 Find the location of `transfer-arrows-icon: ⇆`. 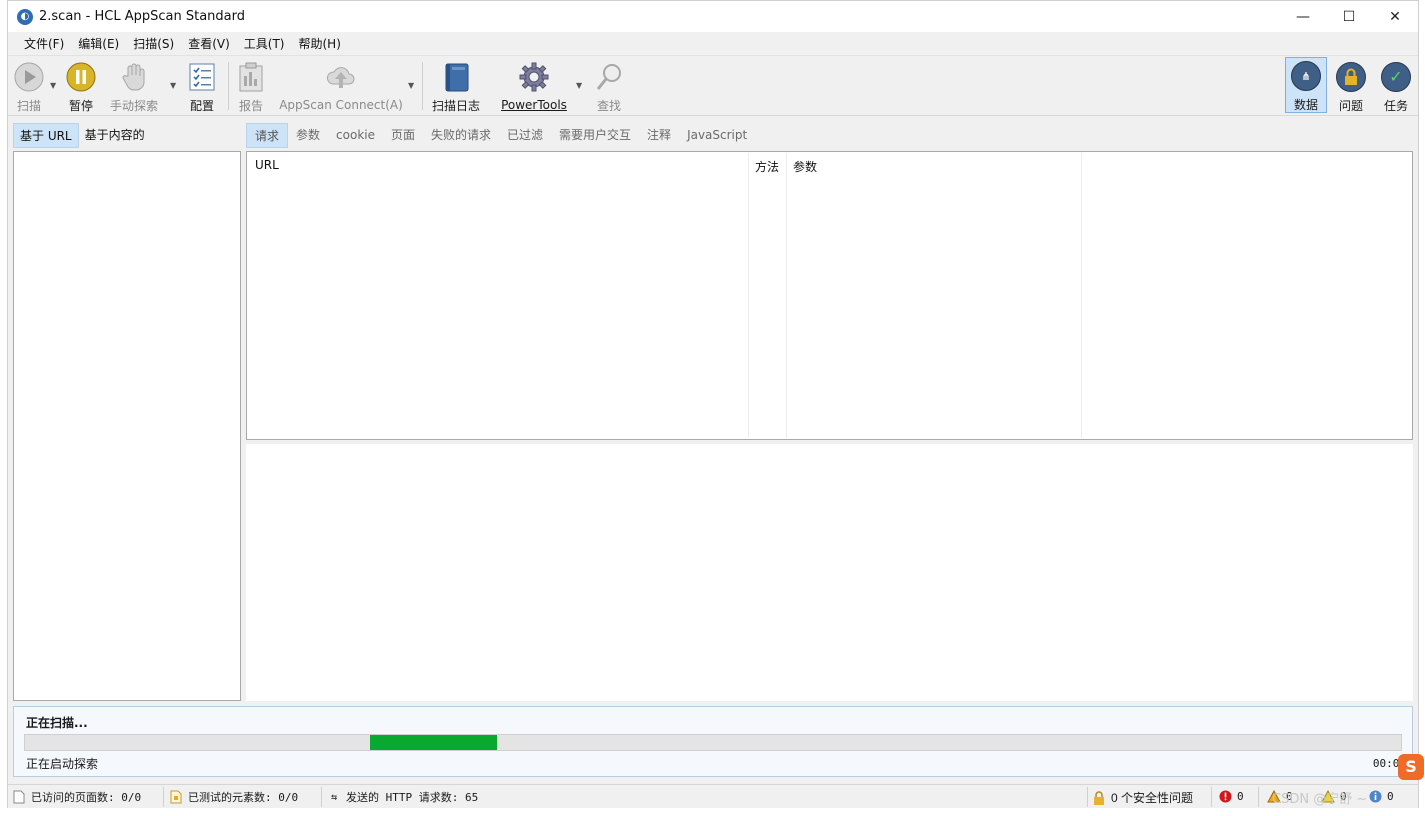

transfer-arrows-icon: ⇆ is located at coordinates (334, 797).